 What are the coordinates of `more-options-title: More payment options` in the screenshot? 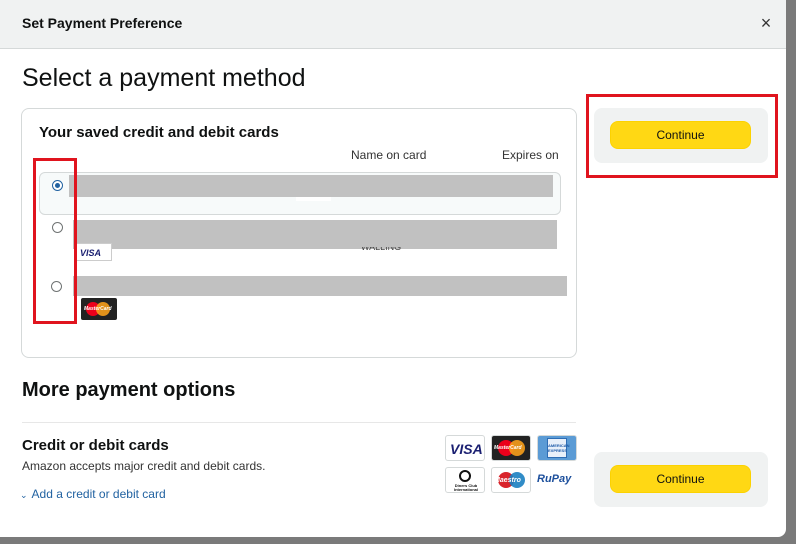 It's located at (129, 390).